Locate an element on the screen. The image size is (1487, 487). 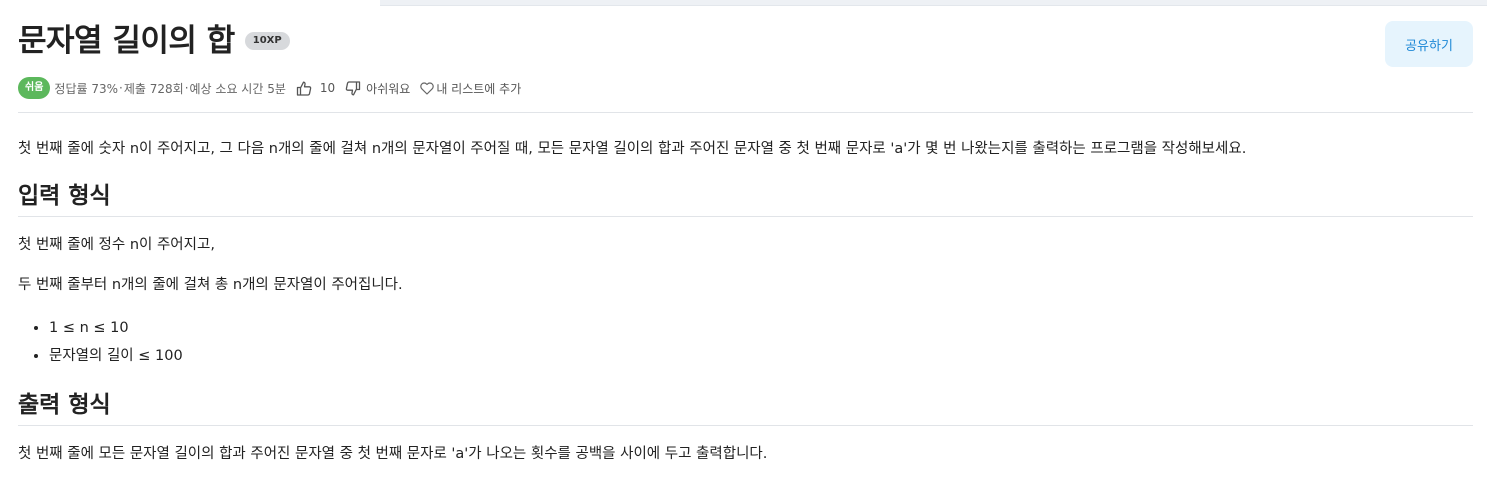
difficulty-badge: 쉬움 is located at coordinates (34, 88).